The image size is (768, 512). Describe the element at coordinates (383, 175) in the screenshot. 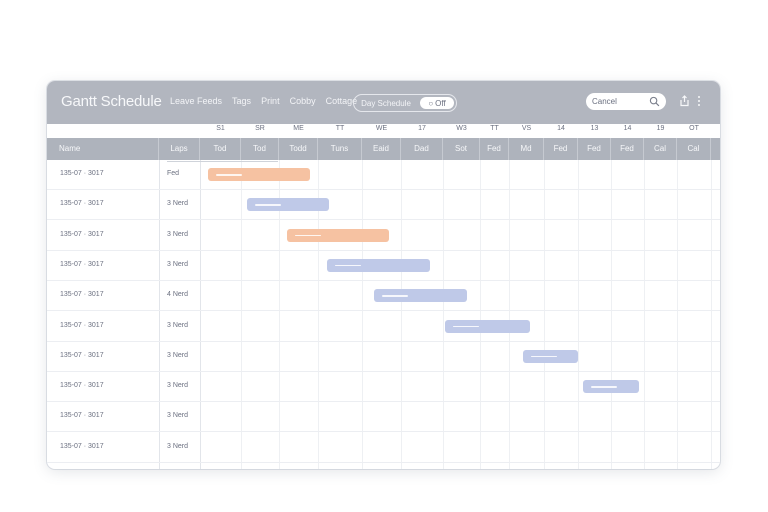

I see `task-row: 135-07 · 3017 Fed` at that location.